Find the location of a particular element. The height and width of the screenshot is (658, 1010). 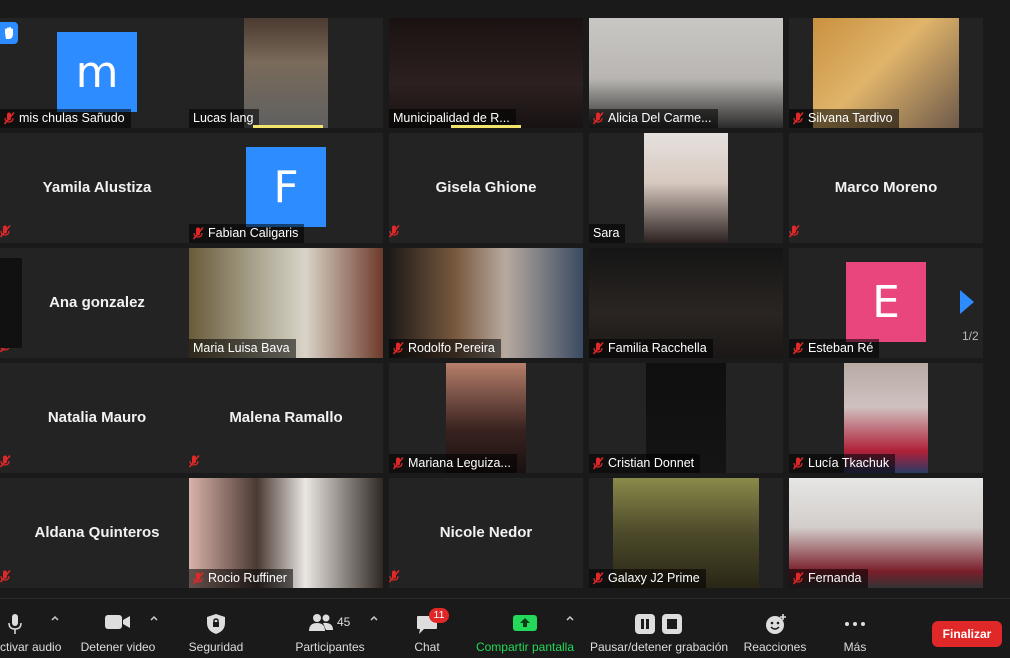

participant-tile: Malena Ramallo is located at coordinates (286, 418).